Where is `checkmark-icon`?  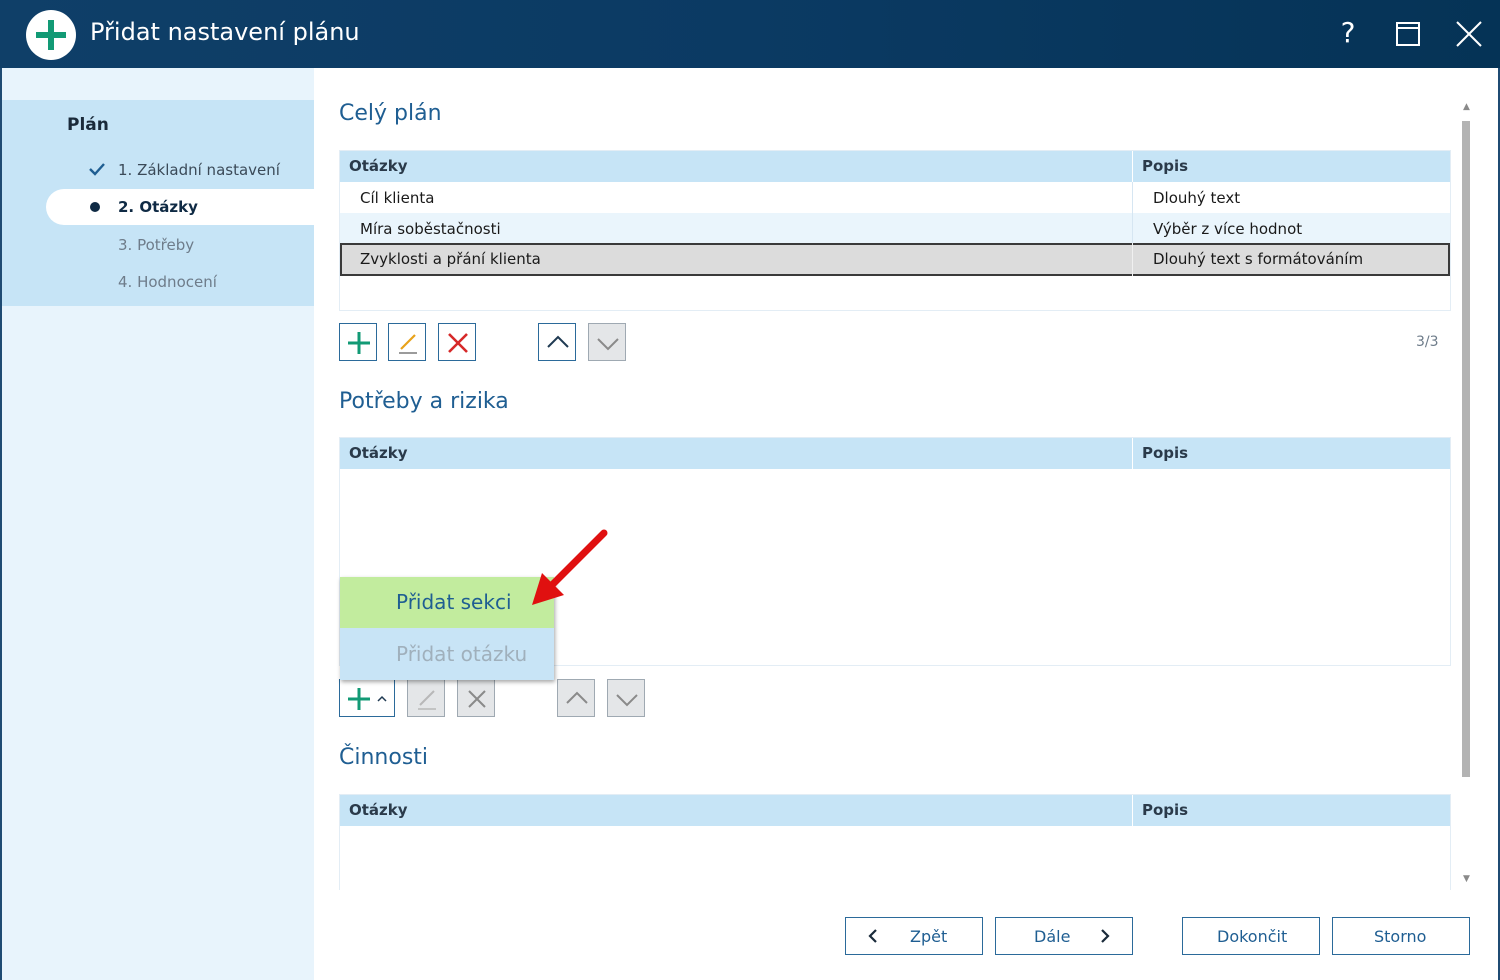 checkmark-icon is located at coordinates (97, 169).